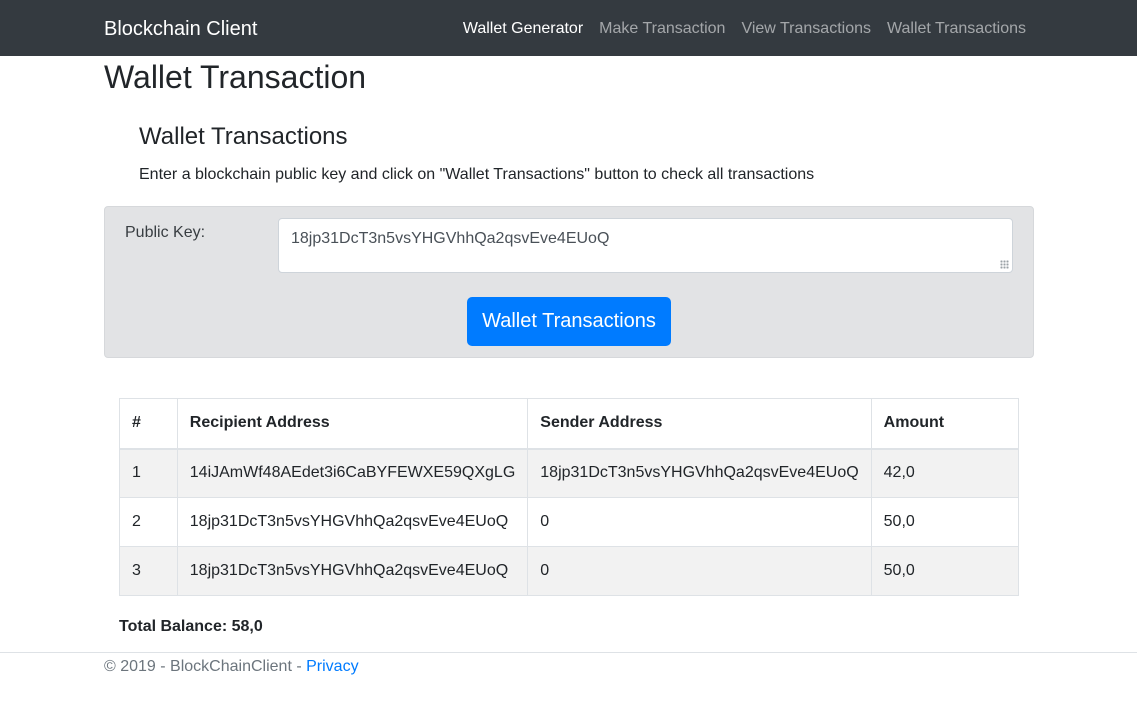  Describe the element at coordinates (568, 652) in the screenshot. I see `footer-divider` at that location.